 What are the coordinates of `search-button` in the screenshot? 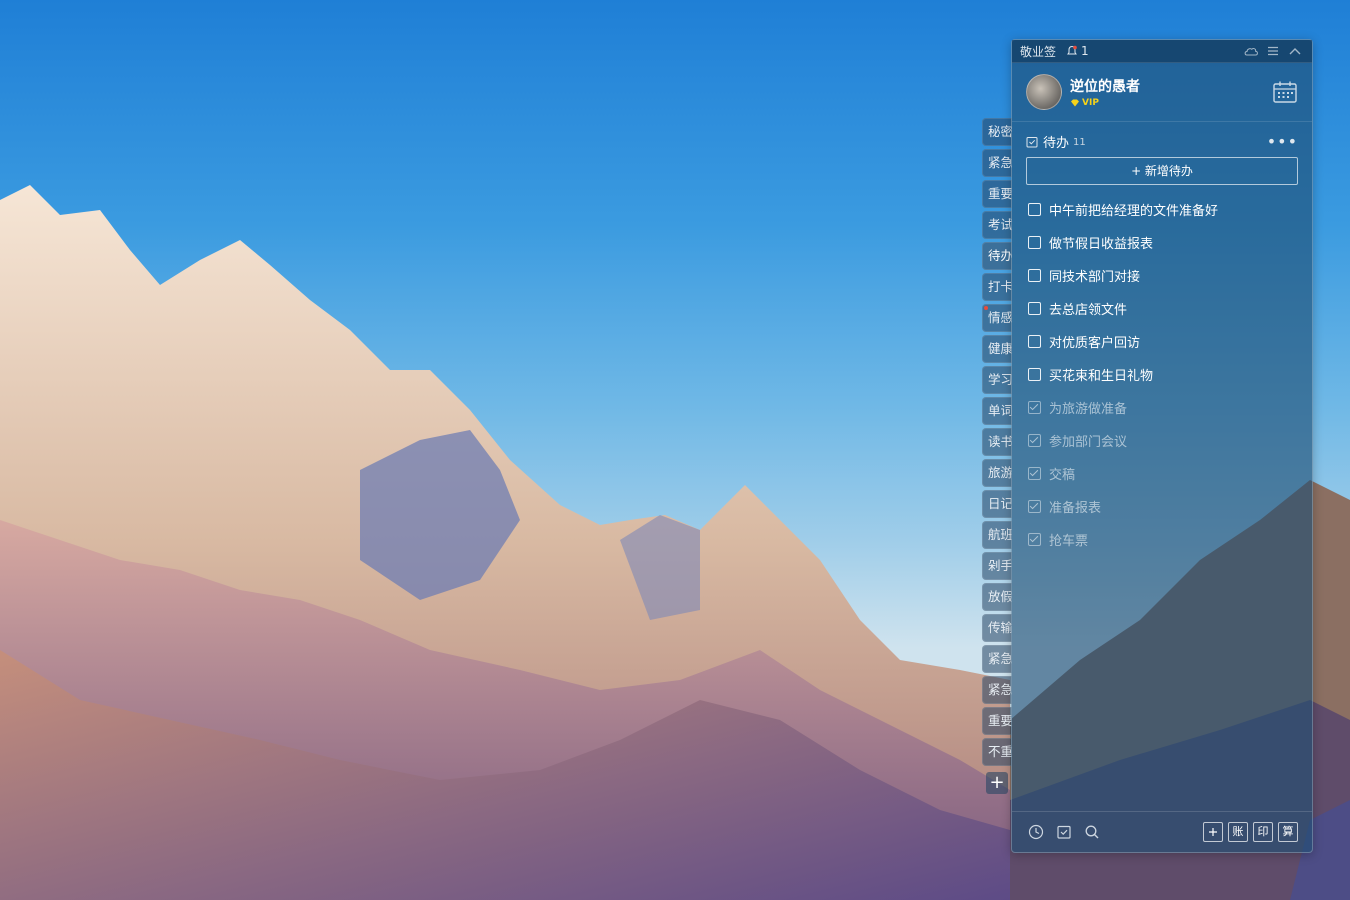 It's located at (1092, 832).